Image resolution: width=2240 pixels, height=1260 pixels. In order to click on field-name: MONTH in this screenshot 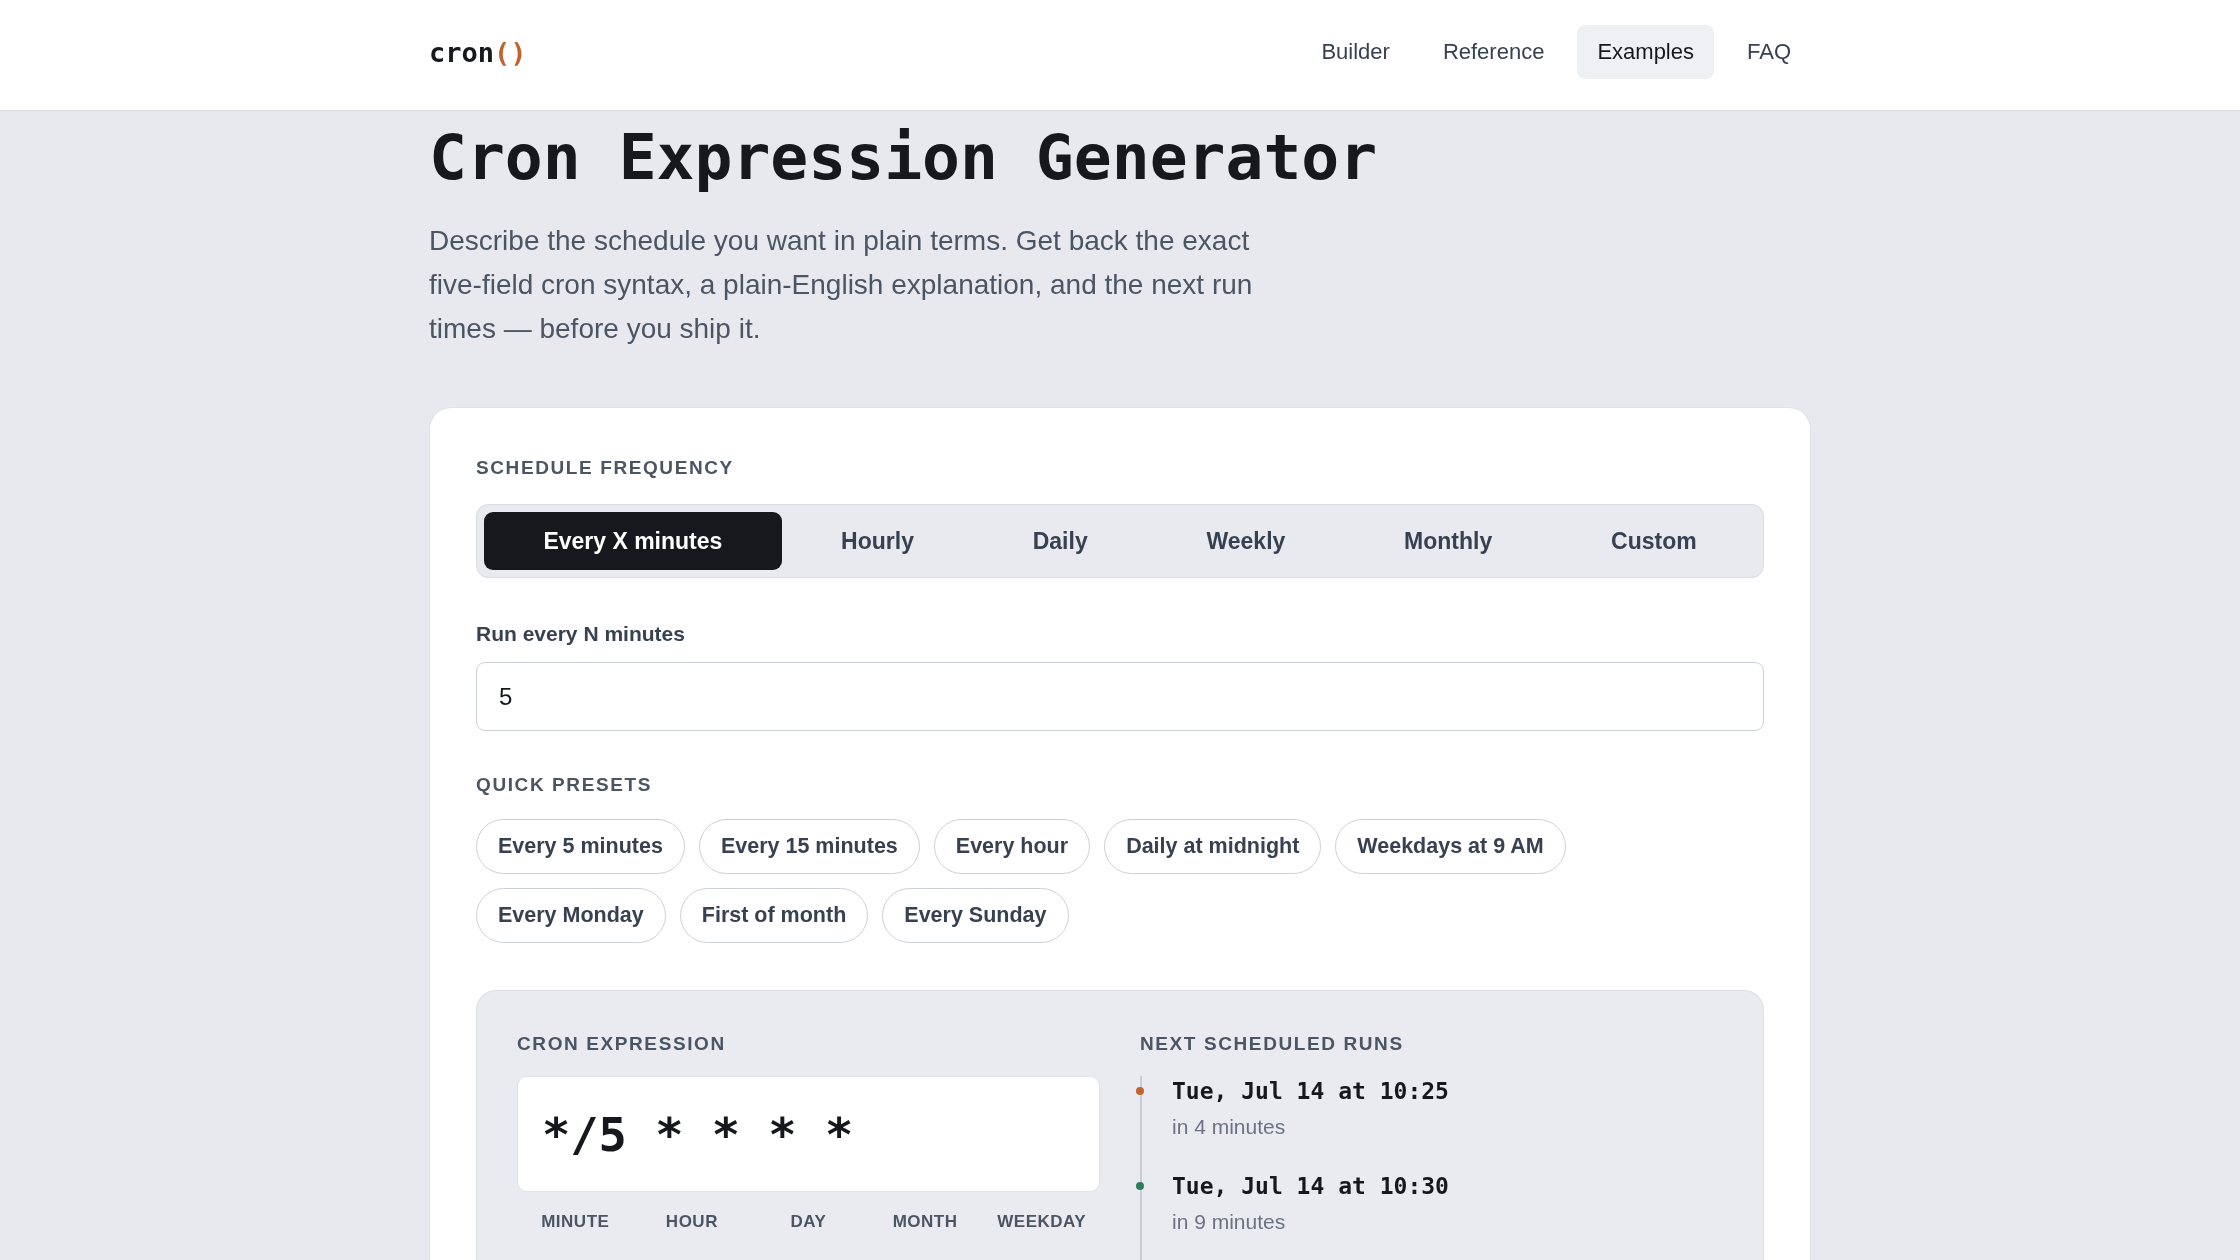, I will do `click(925, 1222)`.